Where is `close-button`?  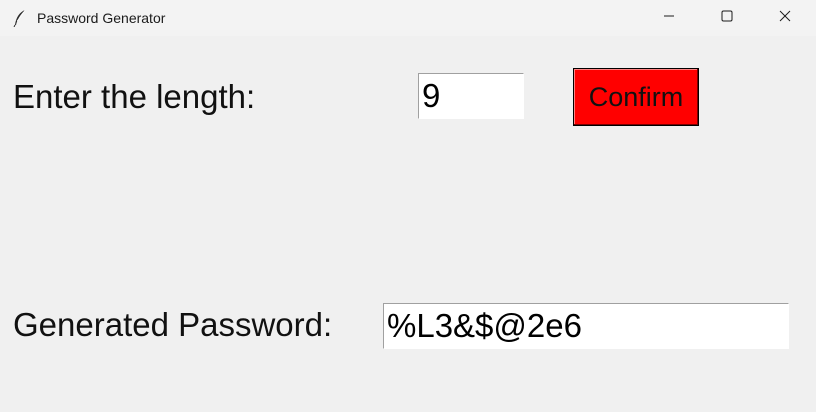 close-button is located at coordinates (785, 18).